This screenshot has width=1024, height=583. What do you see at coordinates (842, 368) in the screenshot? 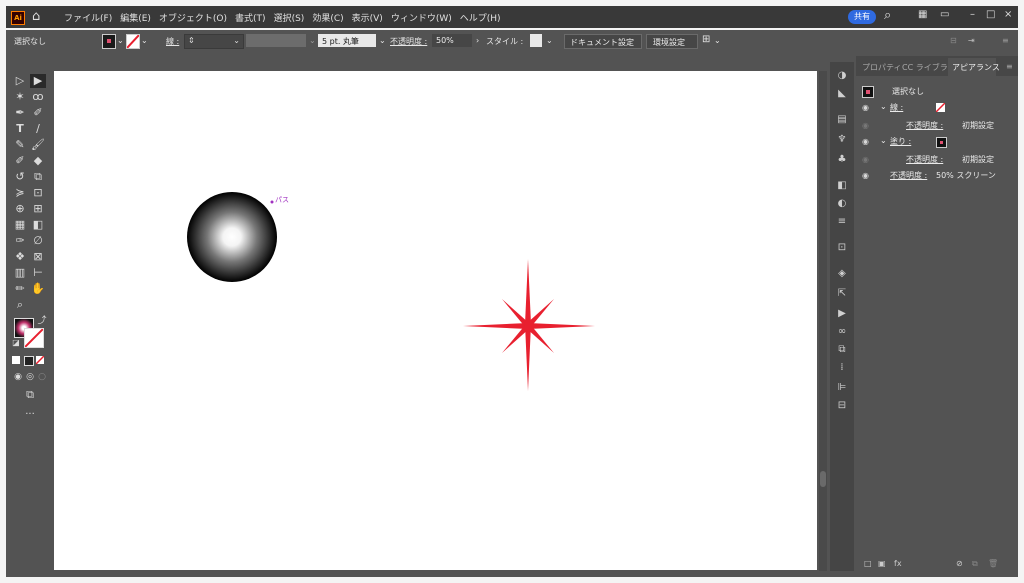
I see `variables-icon: ⁞` at bounding box center [842, 368].